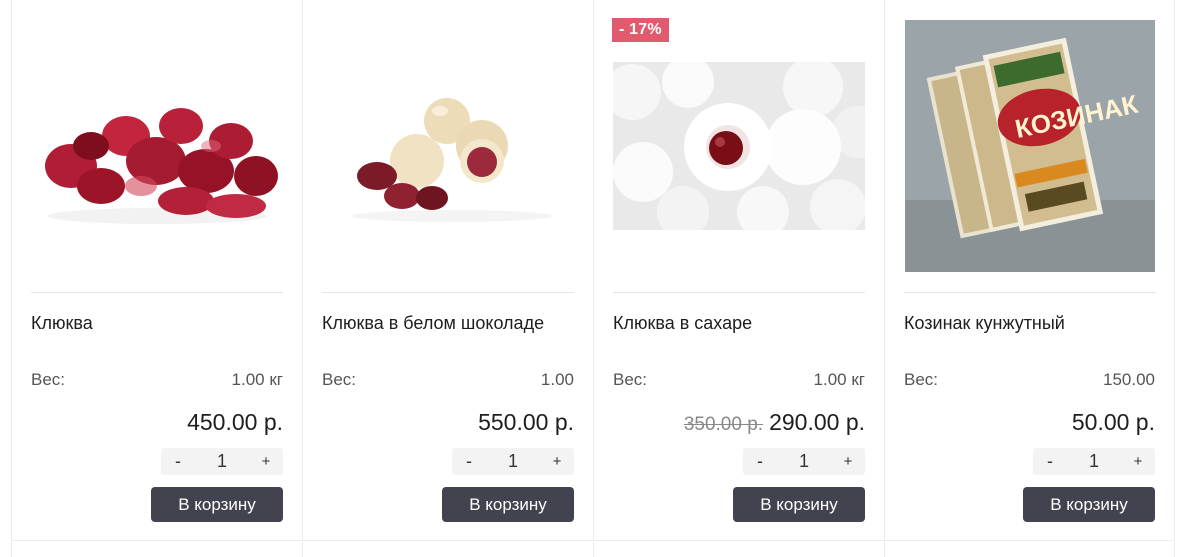  Describe the element at coordinates (557, 379) in the screenshot. I see `weight-value: 1.00` at that location.